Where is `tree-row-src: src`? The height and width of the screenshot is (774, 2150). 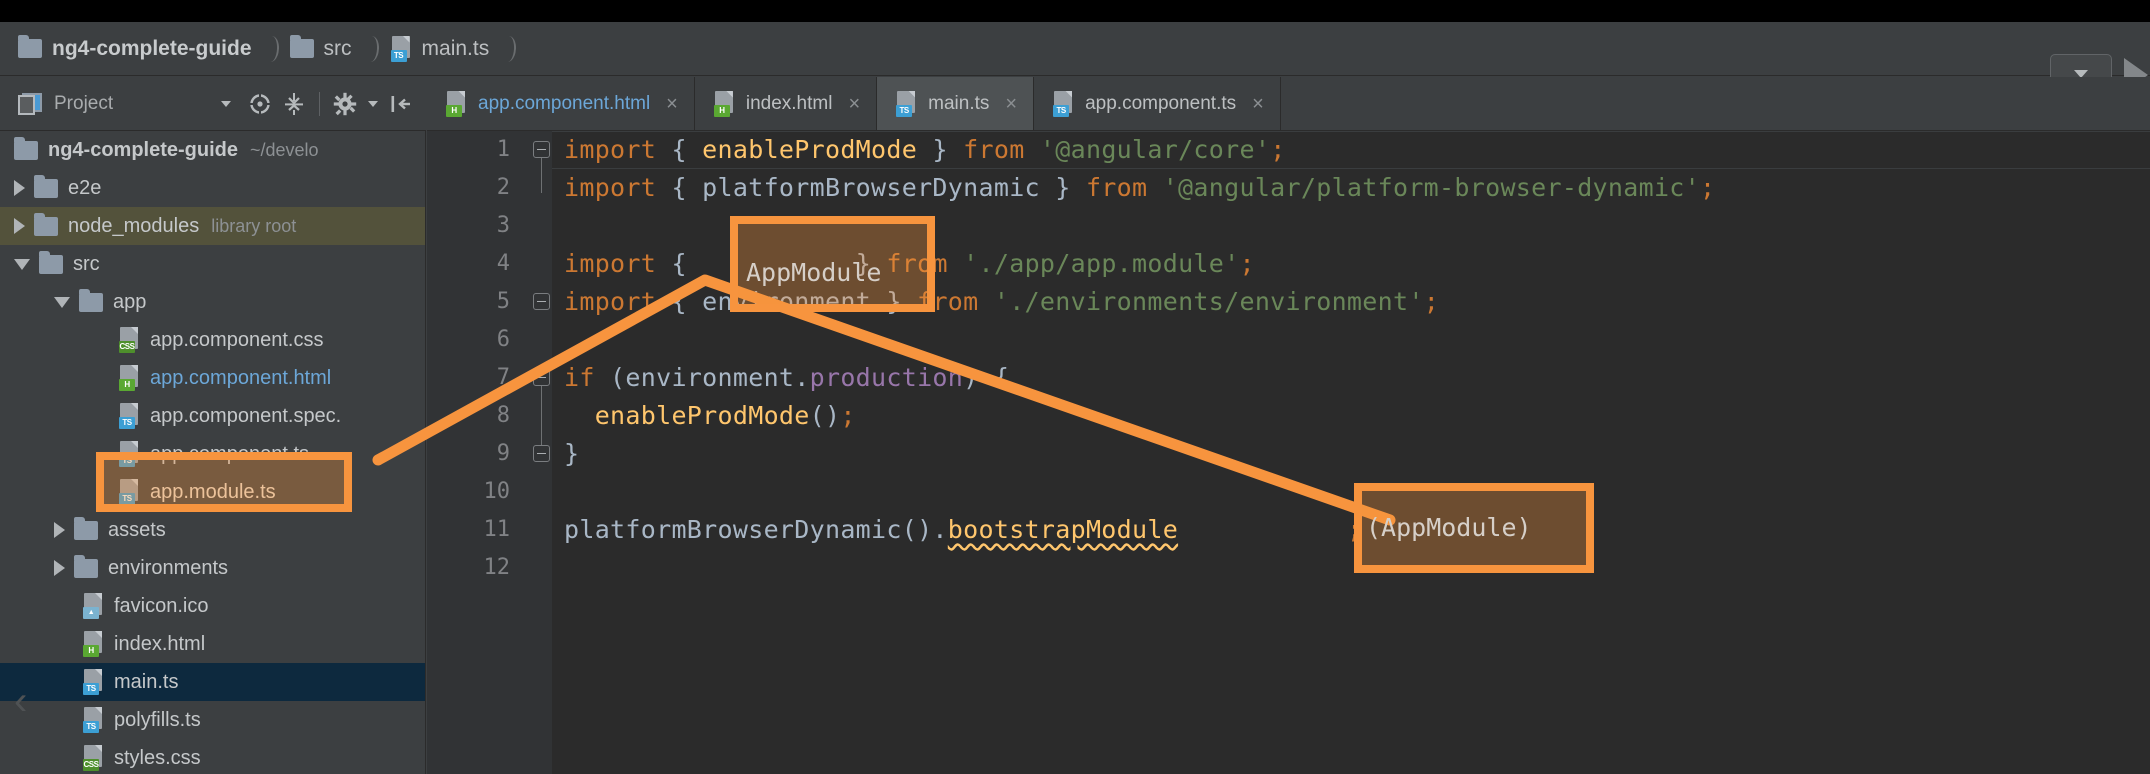 tree-row-src: src is located at coordinates (212, 264).